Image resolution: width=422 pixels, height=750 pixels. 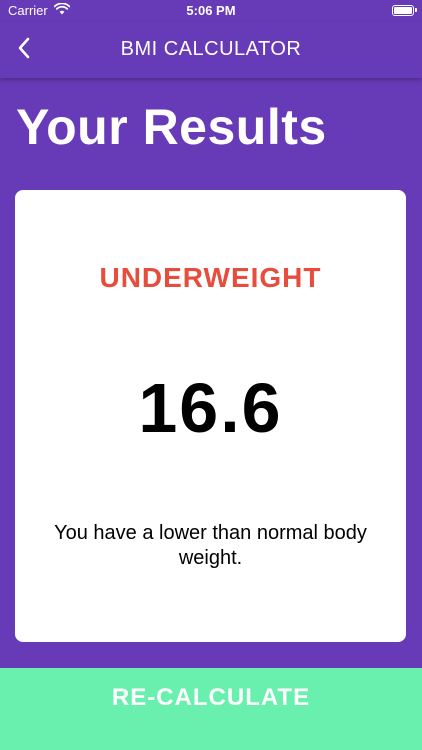 I want to click on bmi-value: 16.6, so click(x=210, y=408).